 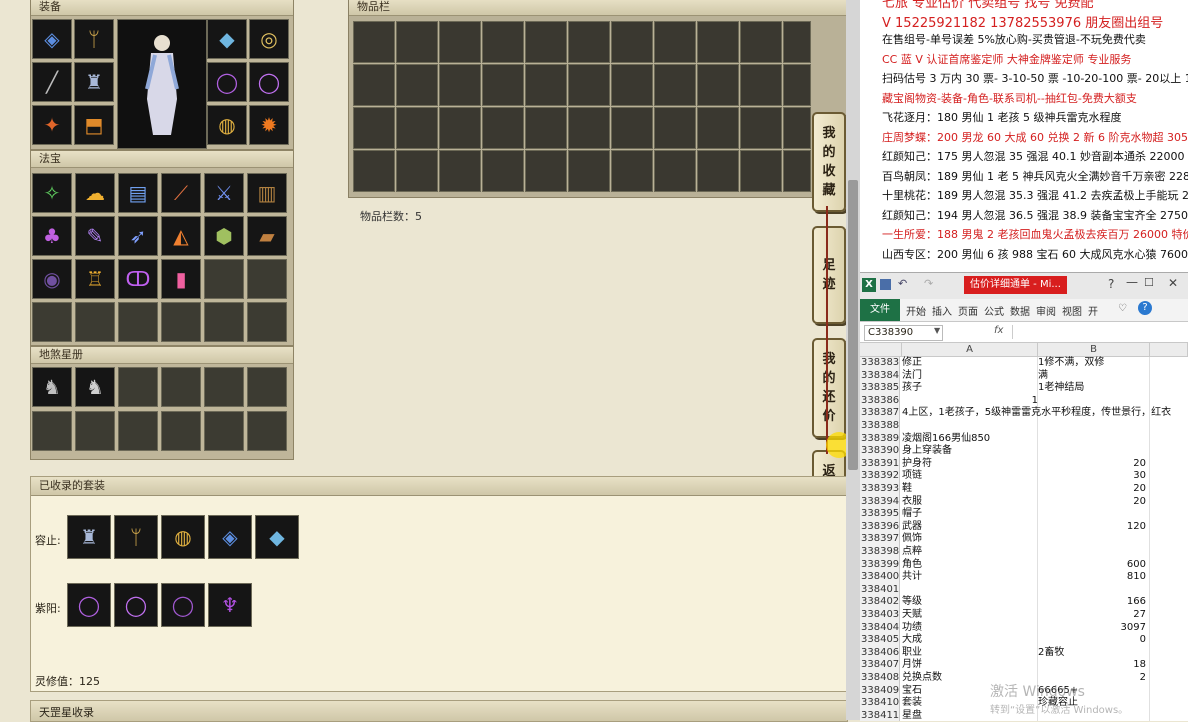 I want to click on ribbon-tab: 数据, so click(x=1020, y=310).